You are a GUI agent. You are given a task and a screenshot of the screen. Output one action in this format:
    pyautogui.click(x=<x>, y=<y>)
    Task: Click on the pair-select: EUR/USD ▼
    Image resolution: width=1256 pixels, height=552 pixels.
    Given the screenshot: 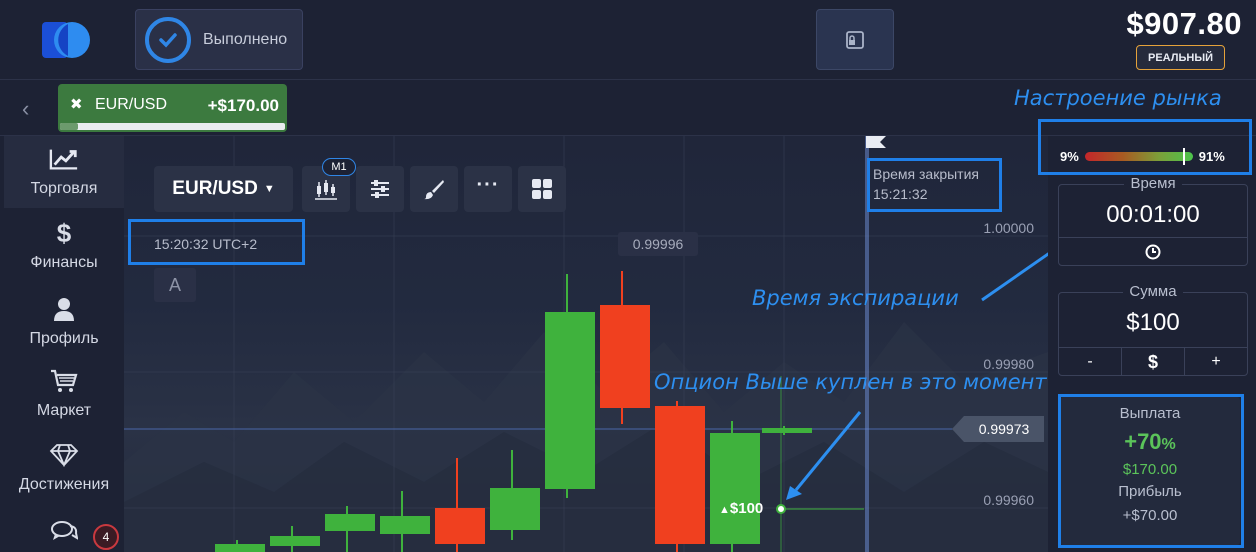 What is the action you would take?
    pyautogui.click(x=223, y=189)
    